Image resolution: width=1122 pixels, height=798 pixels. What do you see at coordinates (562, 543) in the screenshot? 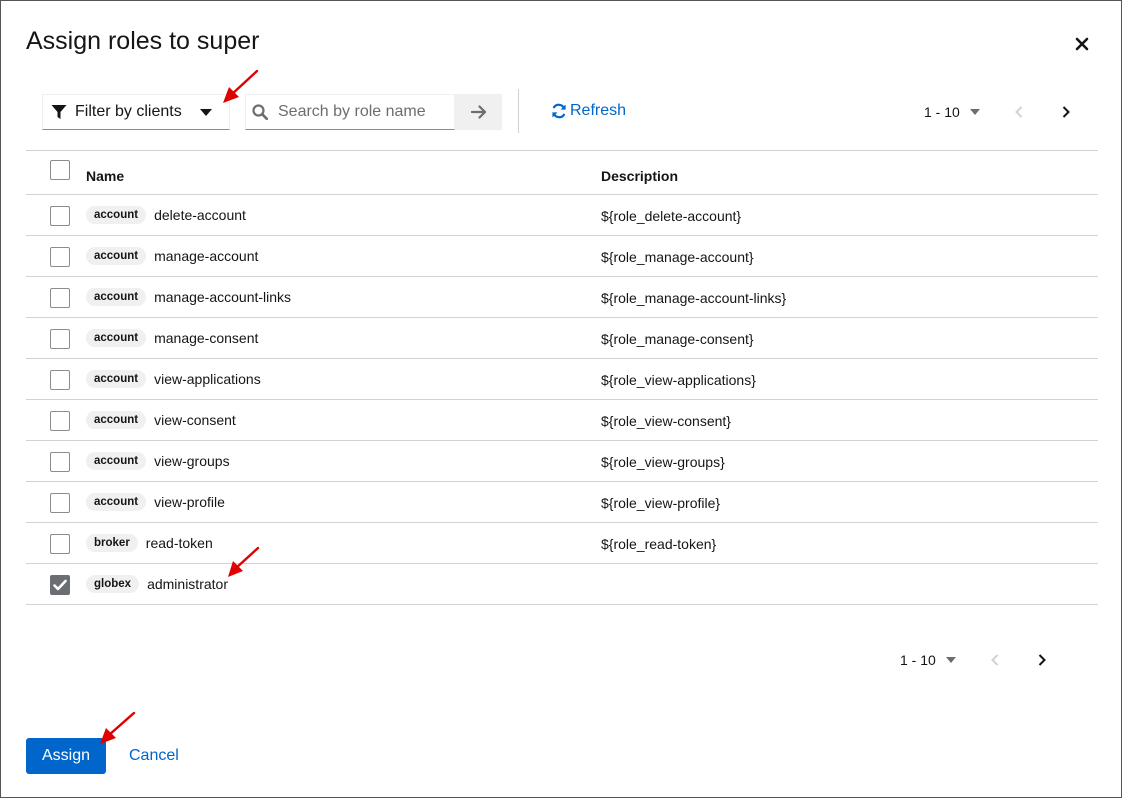
I see `table-row: broker read-token ${role_read-token}` at bounding box center [562, 543].